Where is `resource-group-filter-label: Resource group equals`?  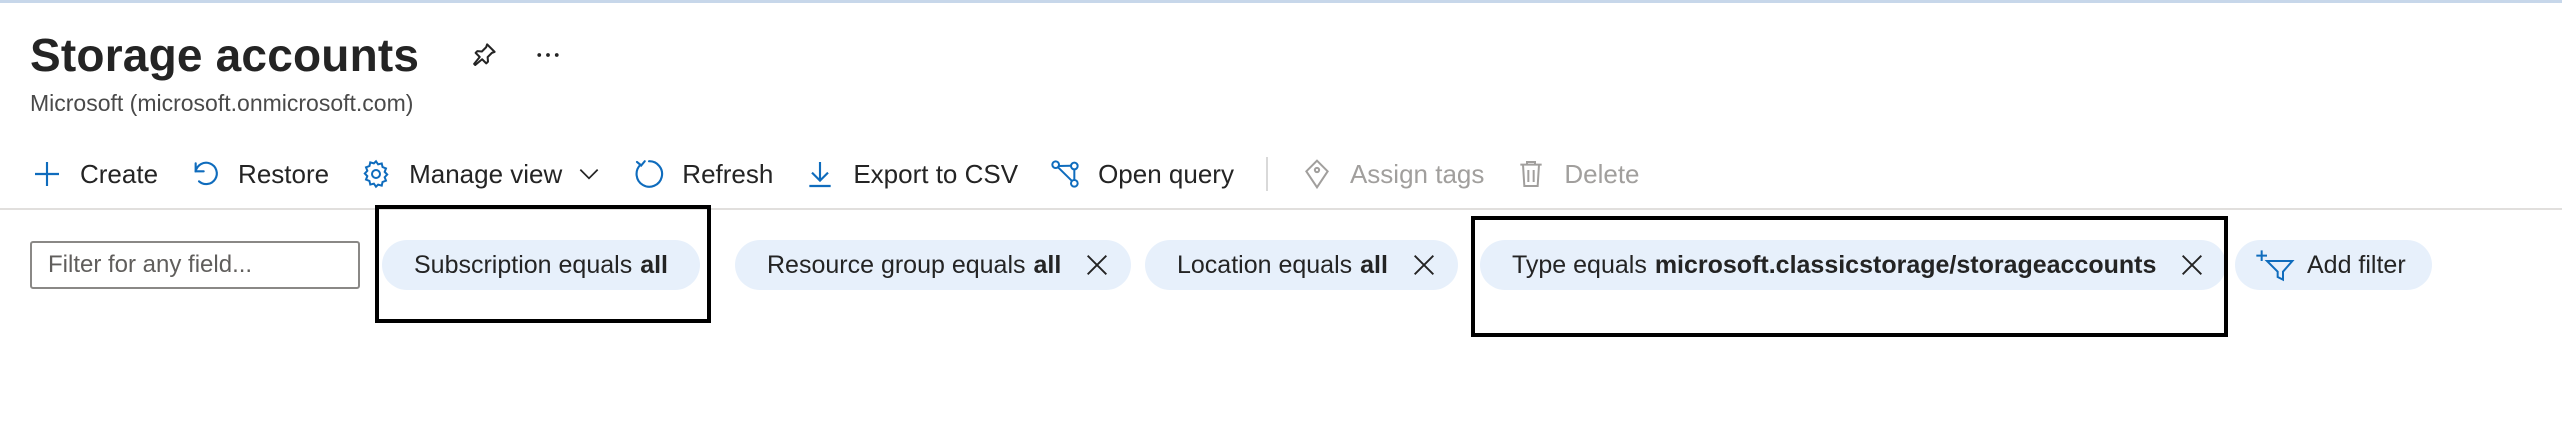
resource-group-filter-label: Resource group equals is located at coordinates (896, 264).